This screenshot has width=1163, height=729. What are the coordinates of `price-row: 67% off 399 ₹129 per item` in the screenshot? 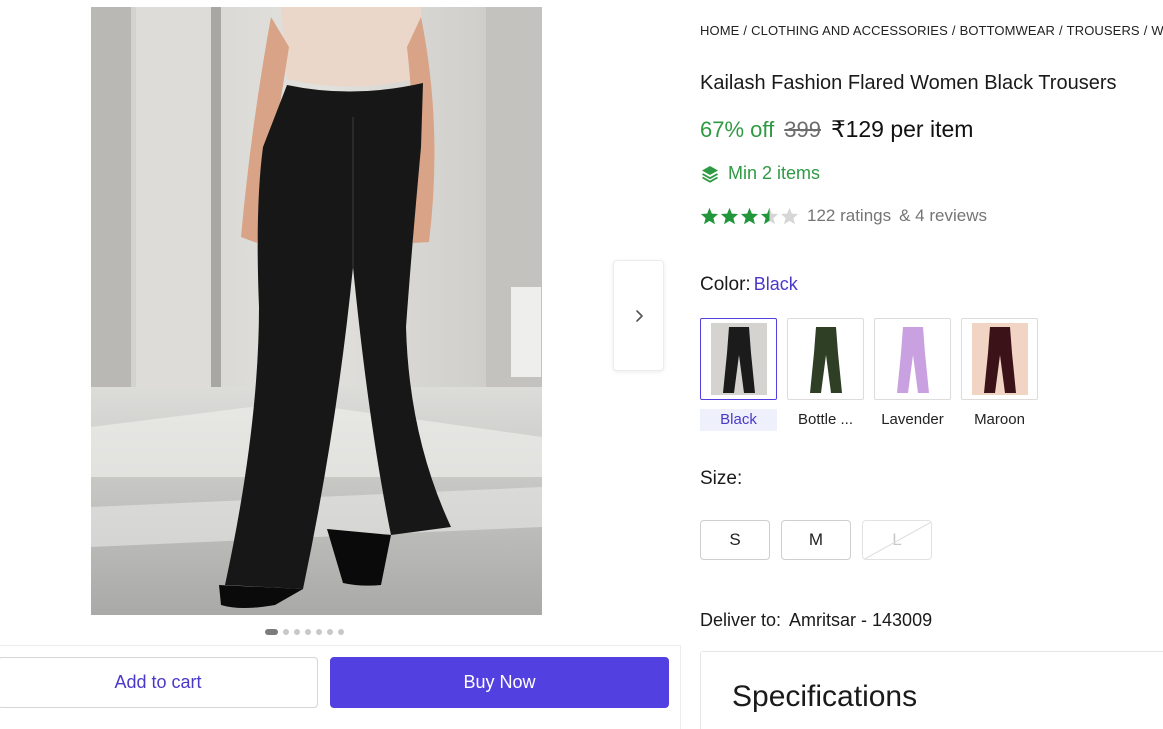 It's located at (836, 129).